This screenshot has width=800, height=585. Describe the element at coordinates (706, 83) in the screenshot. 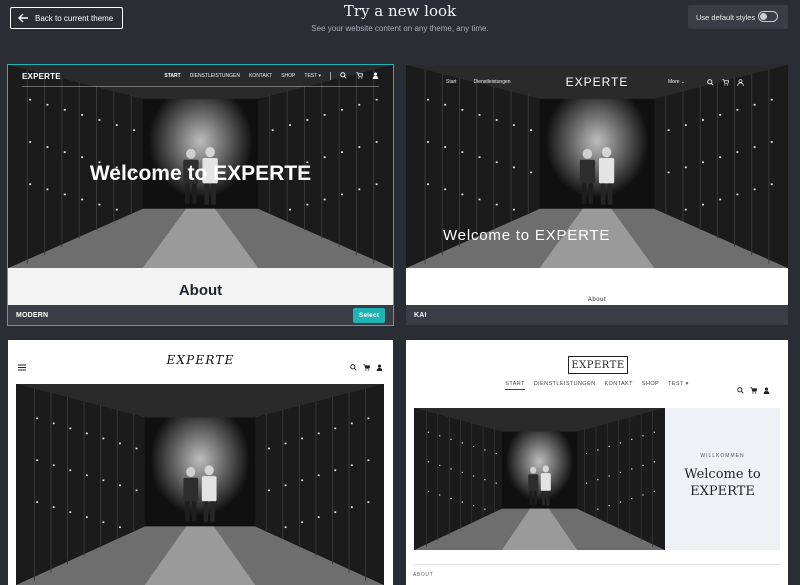

I see `preview-nav-right: More ⌄` at that location.